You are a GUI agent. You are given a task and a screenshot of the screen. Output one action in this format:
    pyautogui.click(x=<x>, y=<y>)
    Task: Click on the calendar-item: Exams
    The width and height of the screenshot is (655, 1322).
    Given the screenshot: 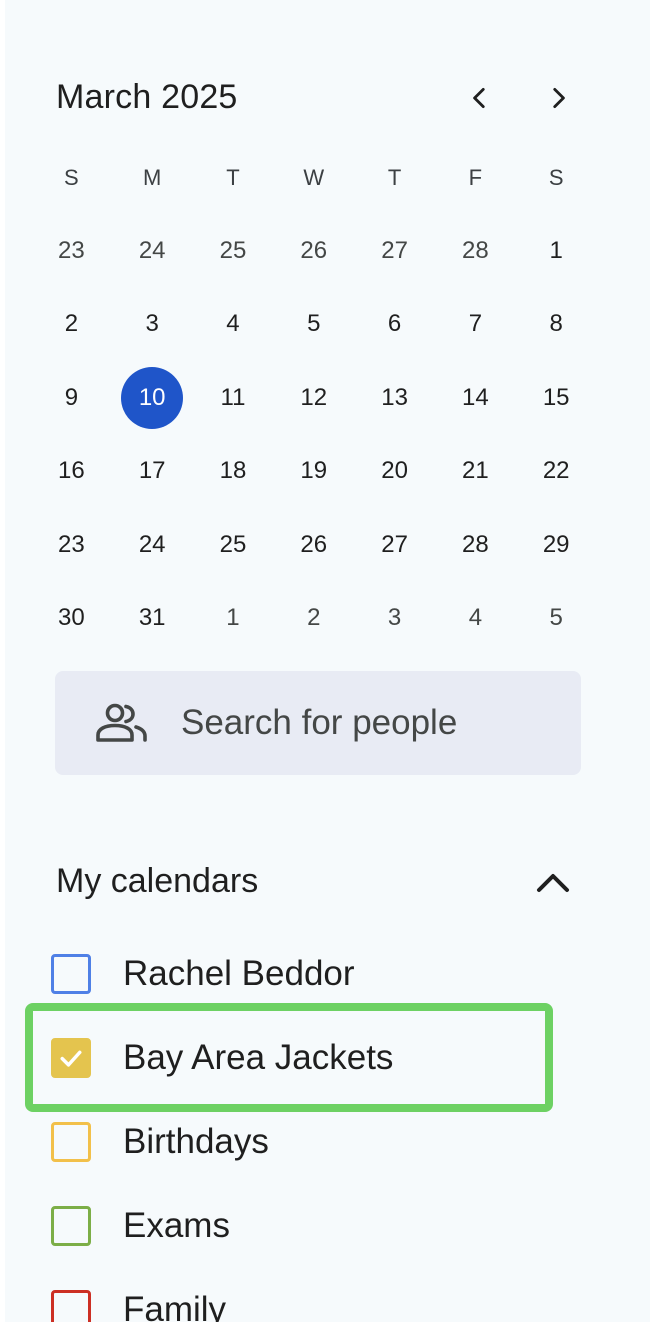 What is the action you would take?
    pyautogui.click(x=311, y=1226)
    